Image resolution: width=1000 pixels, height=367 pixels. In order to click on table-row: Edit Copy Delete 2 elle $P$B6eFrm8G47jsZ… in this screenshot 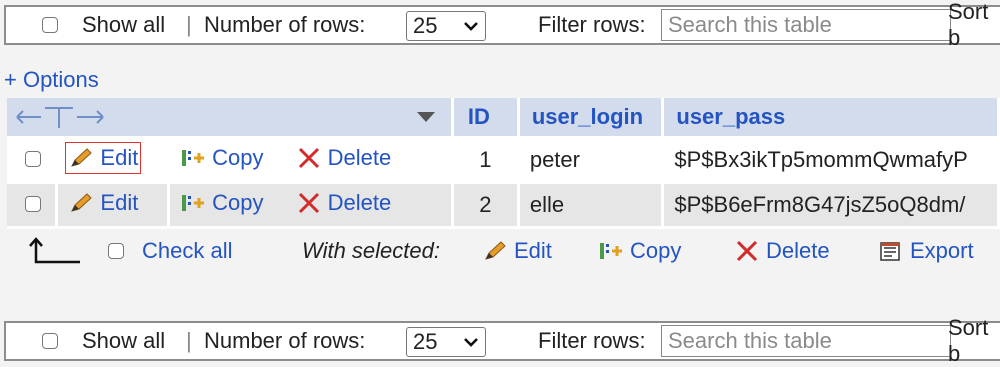, I will do `click(503, 206)`.